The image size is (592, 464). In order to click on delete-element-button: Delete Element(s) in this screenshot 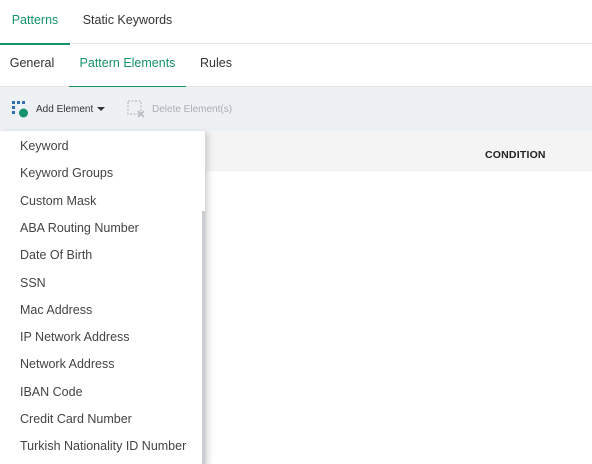, I will do `click(179, 109)`.